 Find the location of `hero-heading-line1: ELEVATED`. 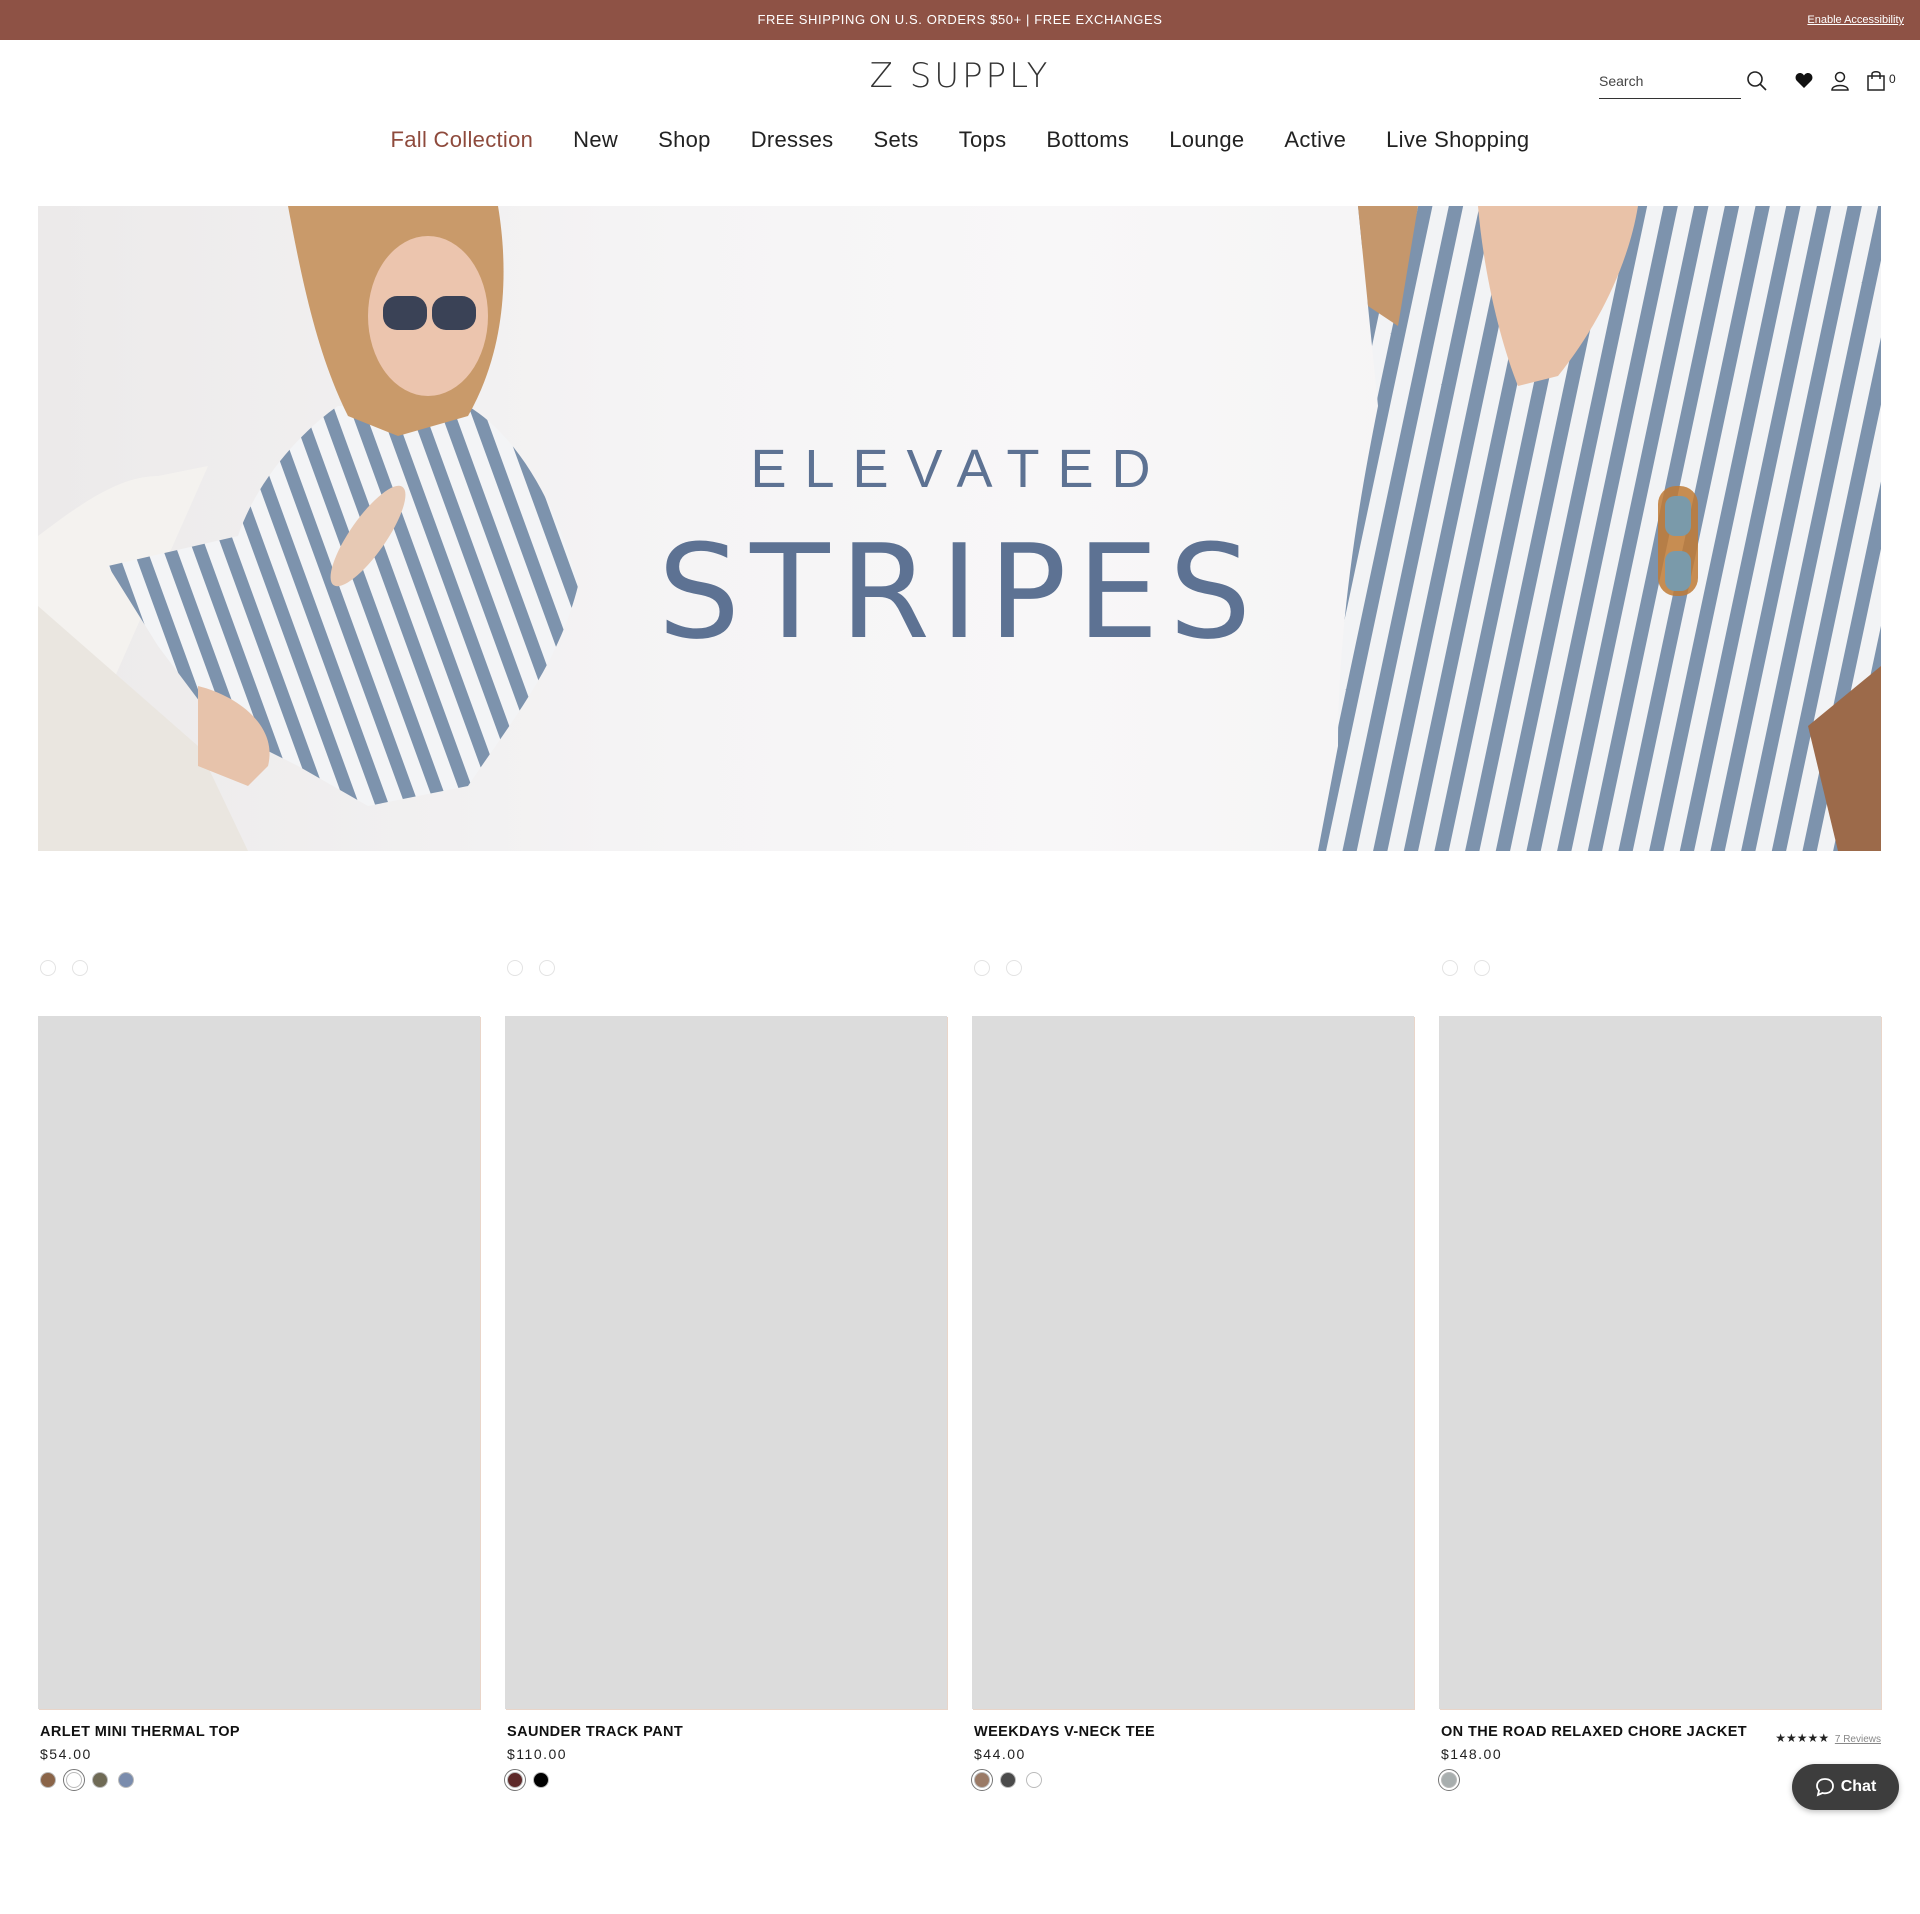

hero-heading-line1: ELEVATED is located at coordinates (959, 469).